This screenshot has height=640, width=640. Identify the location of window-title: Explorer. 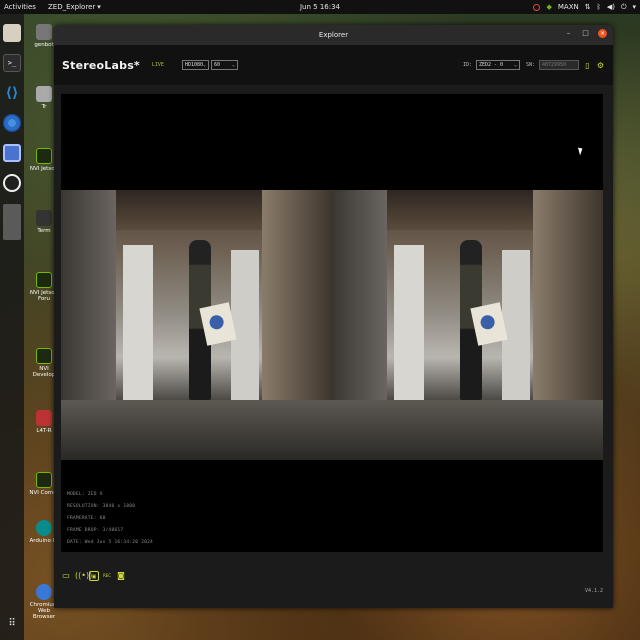
(333, 35).